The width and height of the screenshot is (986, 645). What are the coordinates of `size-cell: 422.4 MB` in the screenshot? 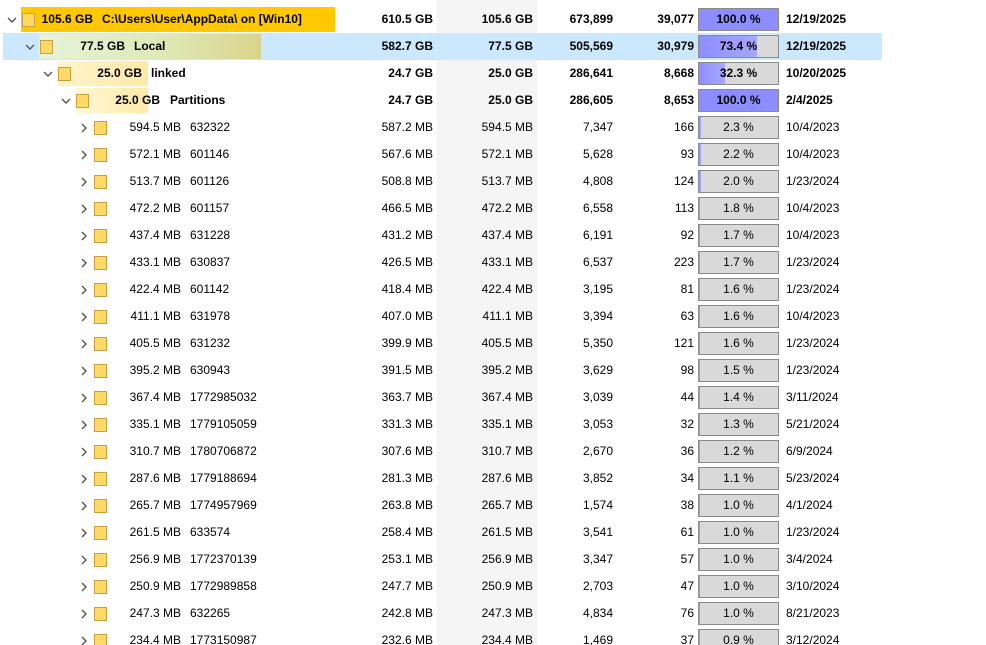 It's located at (507, 289).